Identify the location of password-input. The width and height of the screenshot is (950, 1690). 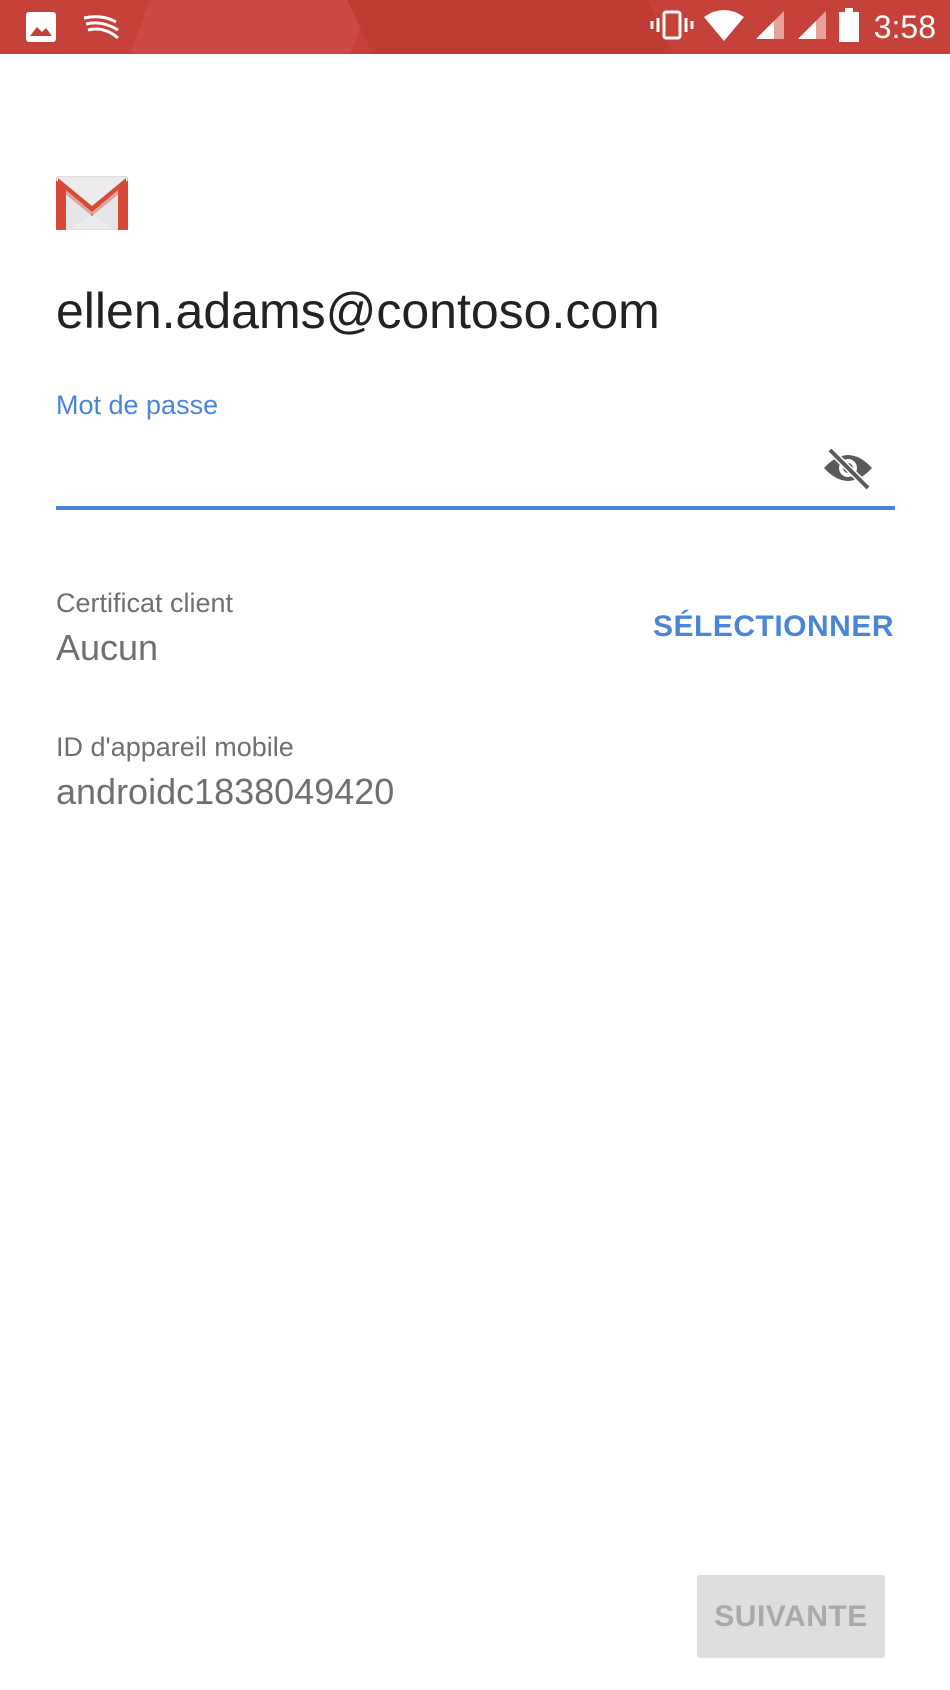
(446, 460).